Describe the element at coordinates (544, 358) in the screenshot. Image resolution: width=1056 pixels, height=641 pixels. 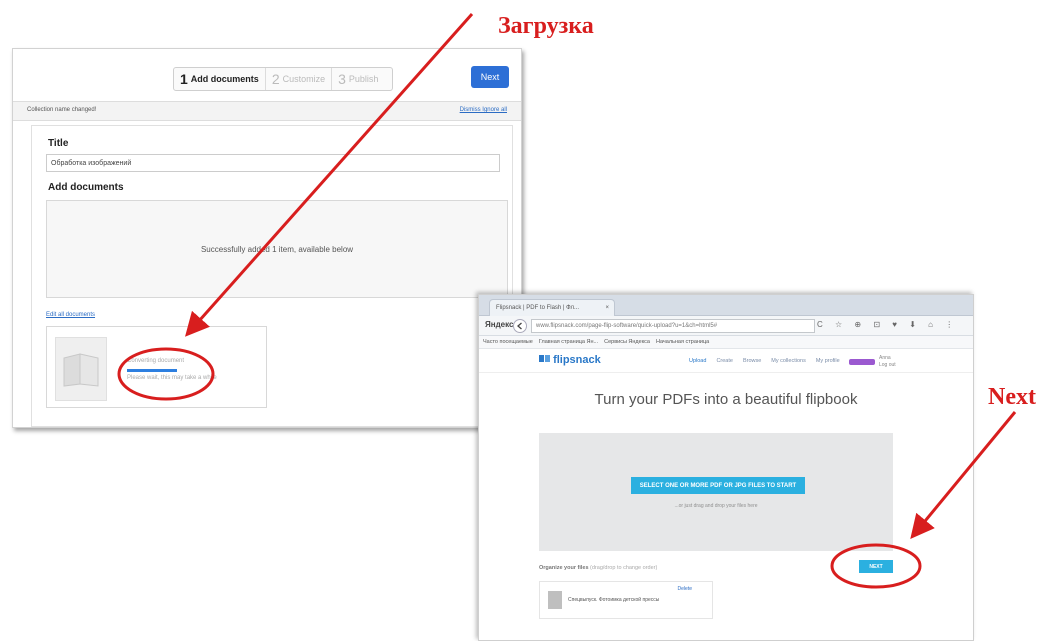
I see `flipsnack-logo-icon` at that location.